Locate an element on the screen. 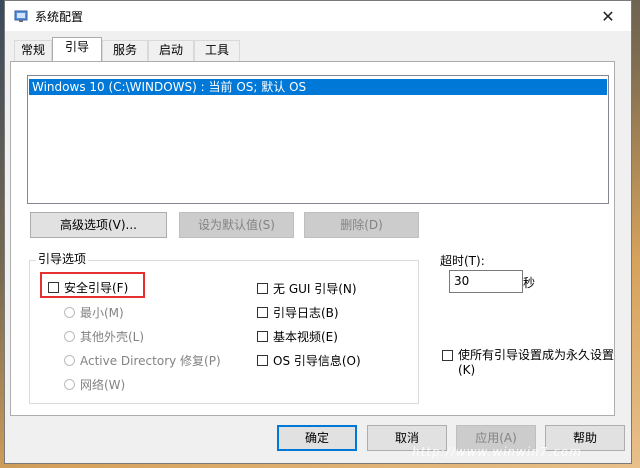 Image resolution: width=640 pixels, height=468 pixels. os-list-item-selected: Windows 10 (C:\WINDOWS) : 当前 OS; 默认 OS is located at coordinates (318, 87).